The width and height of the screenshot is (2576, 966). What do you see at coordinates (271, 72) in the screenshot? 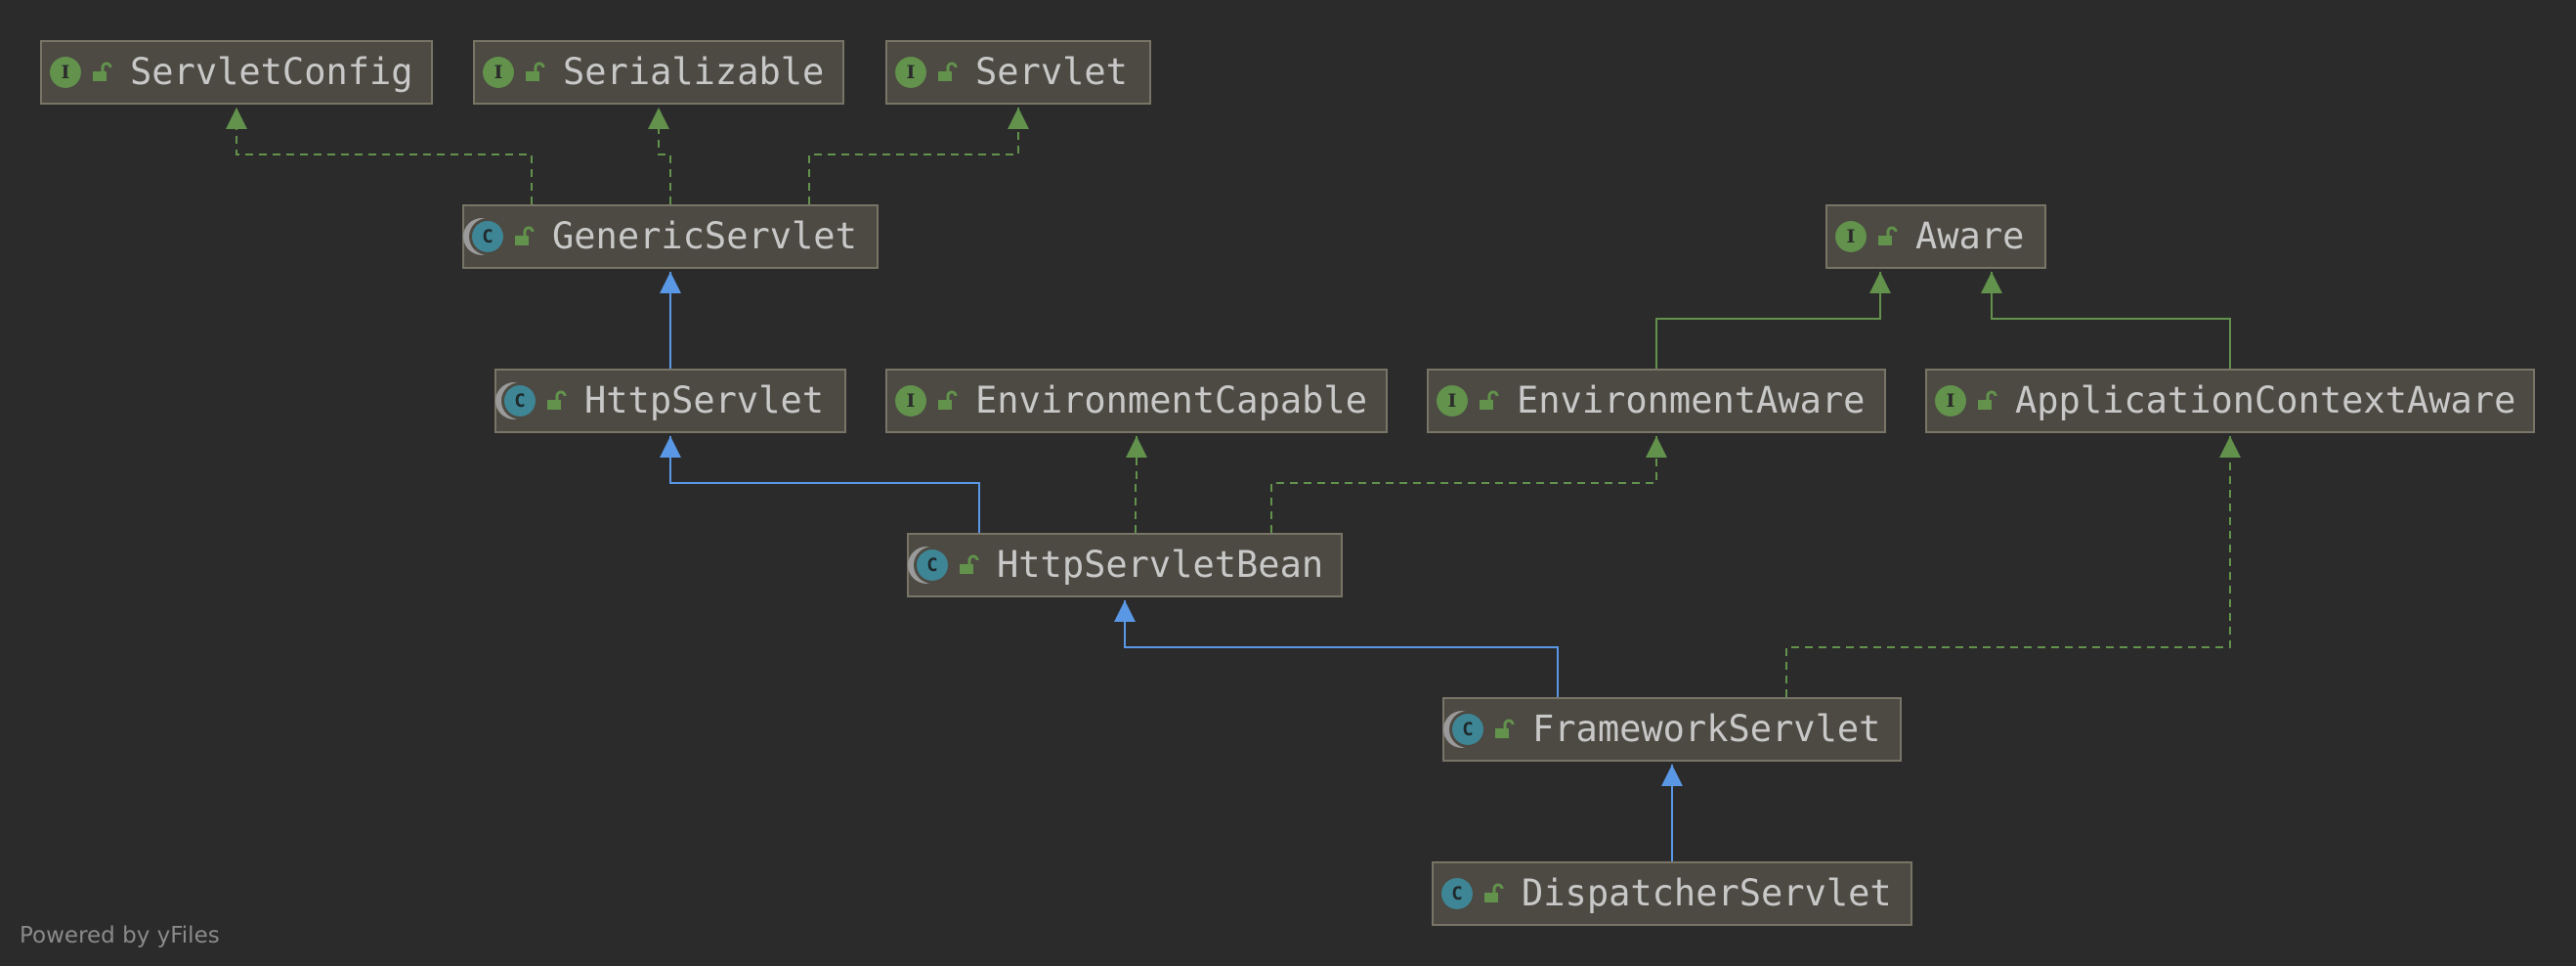
I see `node-label: ServletConfig` at bounding box center [271, 72].